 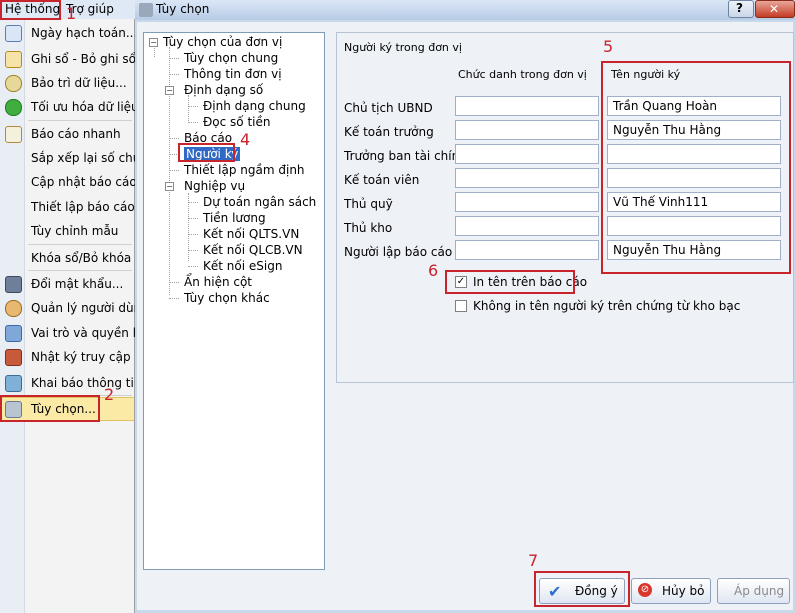 What do you see at coordinates (214, 186) in the screenshot?
I see `tree-node-nghiep-vu: Nghiệp vụ` at bounding box center [214, 186].